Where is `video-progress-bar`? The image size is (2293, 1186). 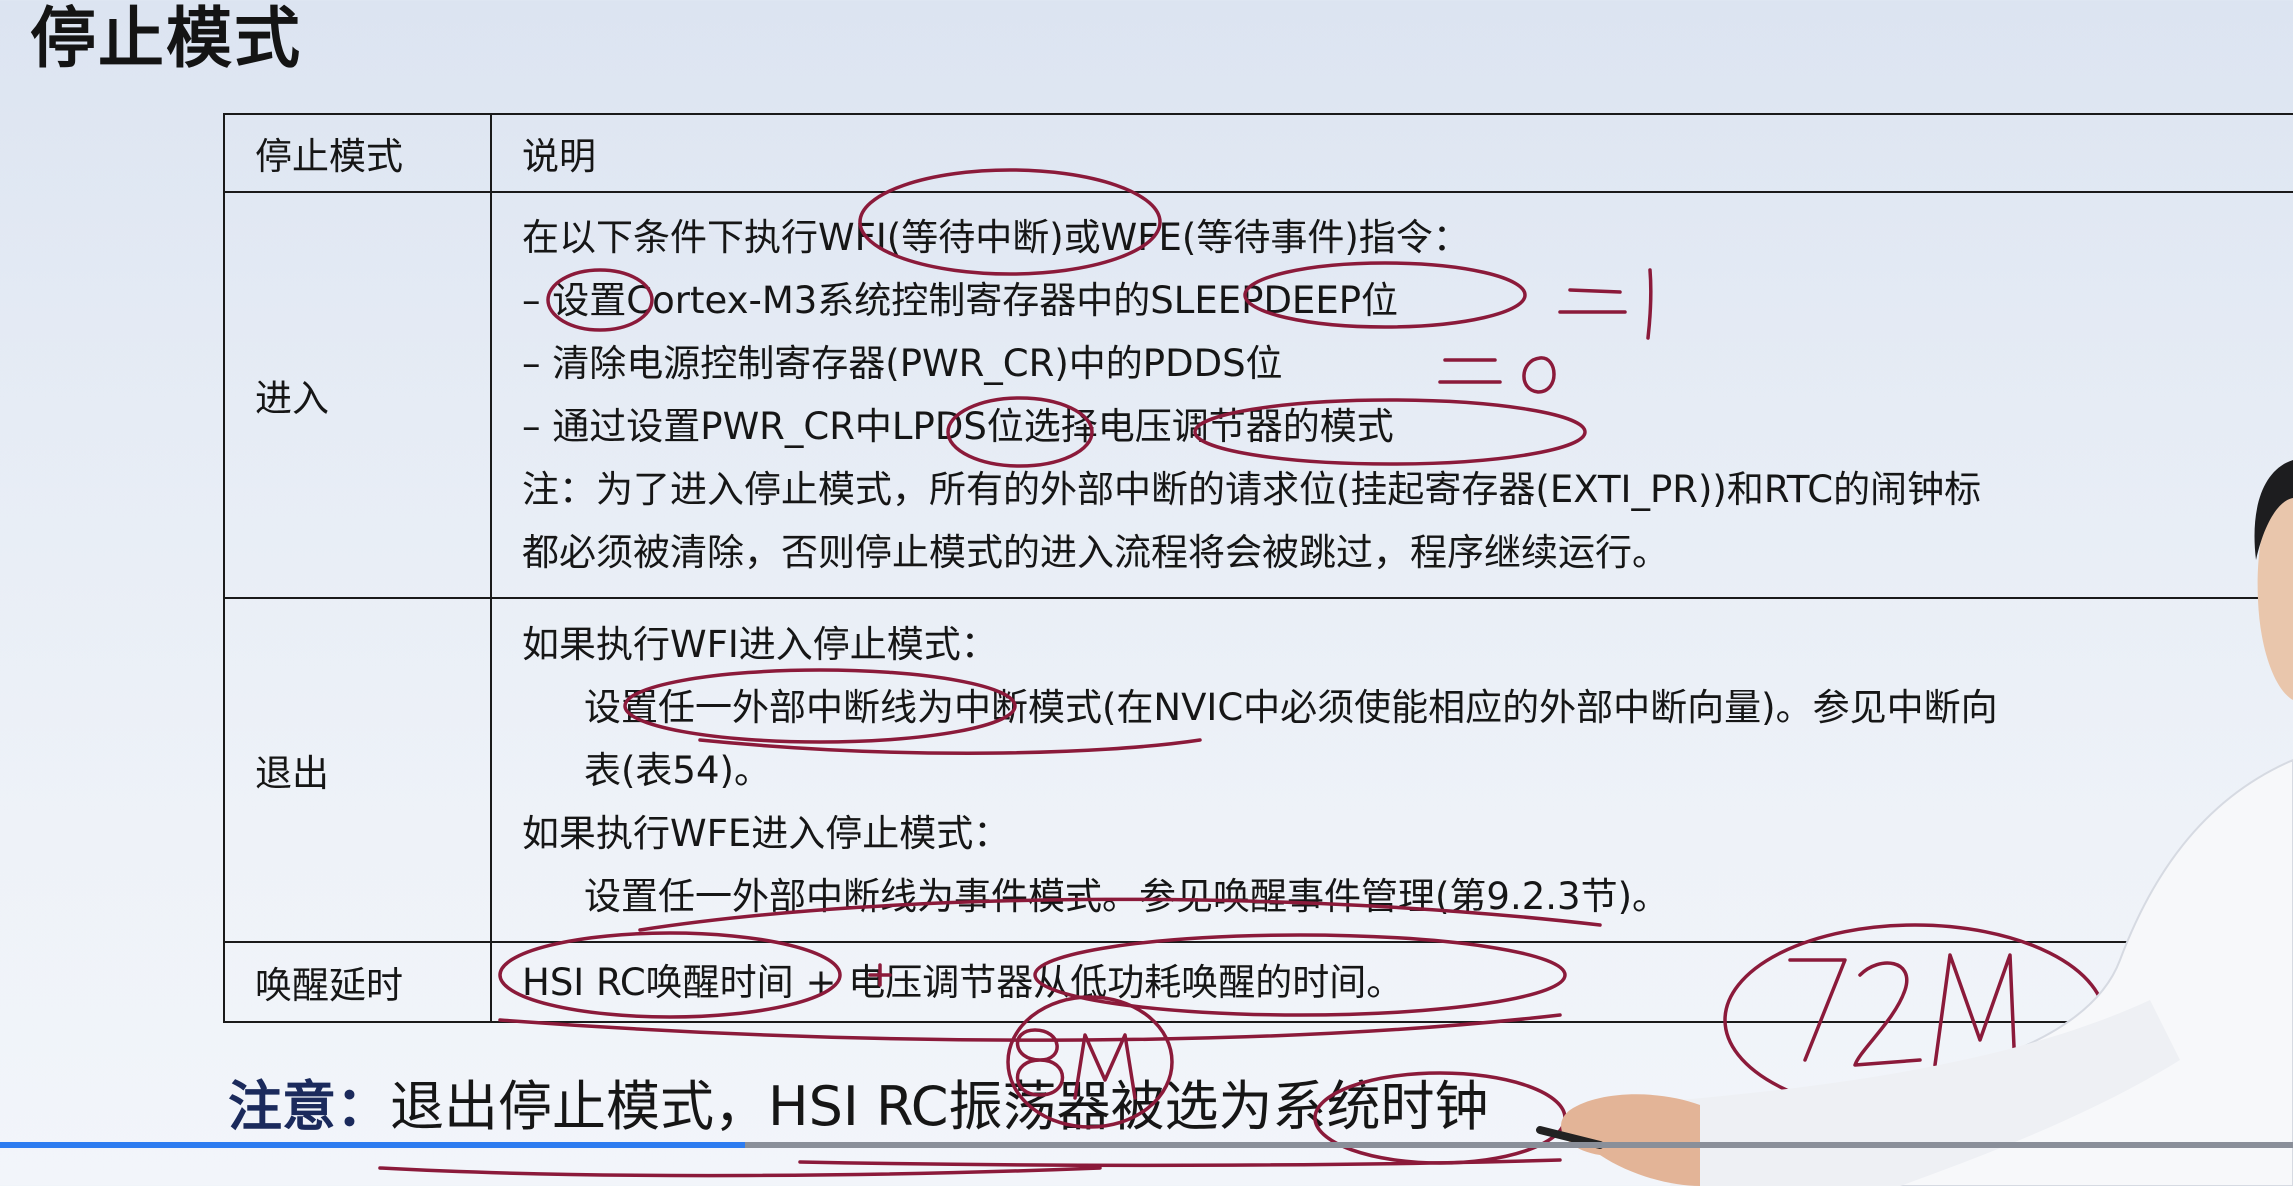 video-progress-bar is located at coordinates (1146, 1145).